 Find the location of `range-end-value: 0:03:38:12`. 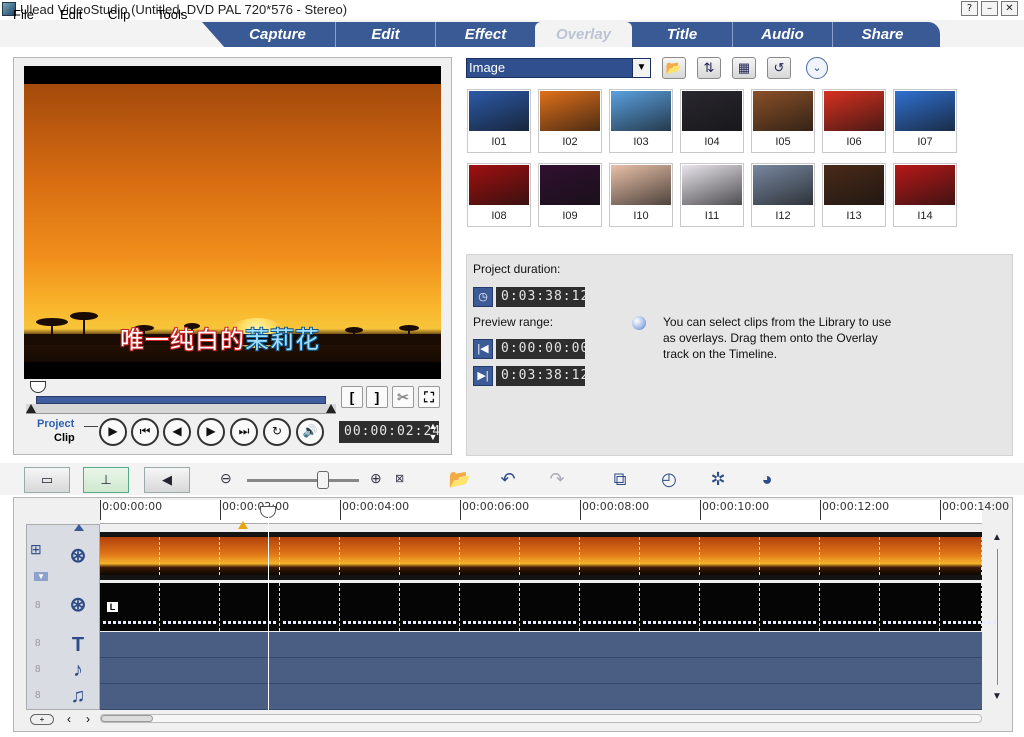

range-end-value: 0:03:38:12 is located at coordinates (542, 376).